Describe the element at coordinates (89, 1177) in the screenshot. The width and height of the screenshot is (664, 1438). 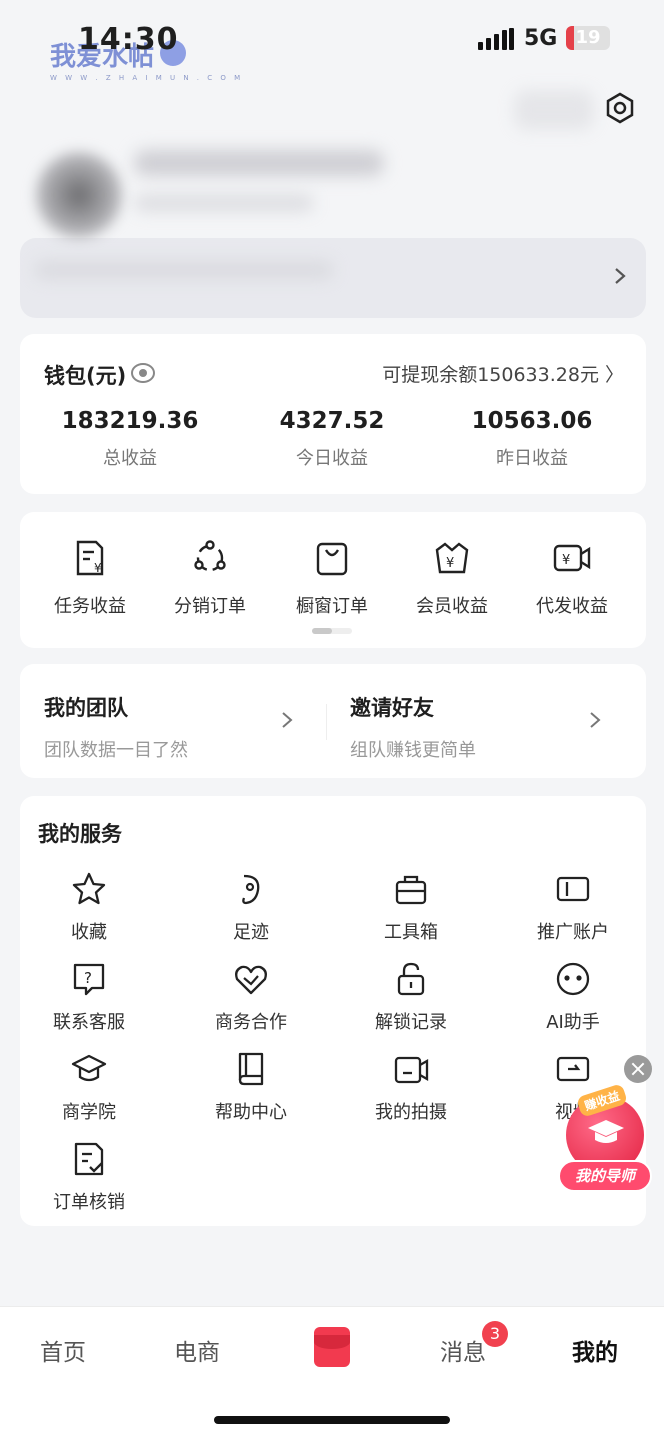
I see `service-order-verify: 订单核销` at that location.